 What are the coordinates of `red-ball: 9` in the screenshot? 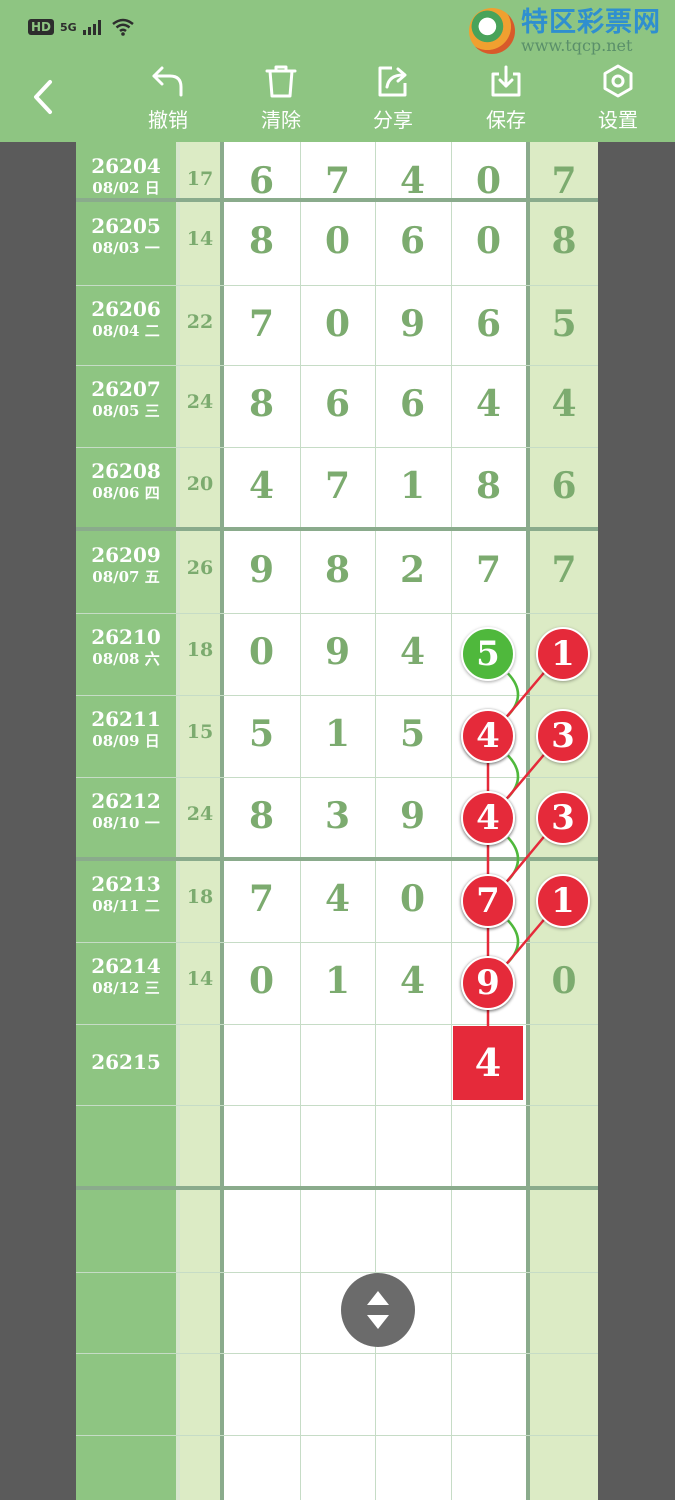 It's located at (488, 982).